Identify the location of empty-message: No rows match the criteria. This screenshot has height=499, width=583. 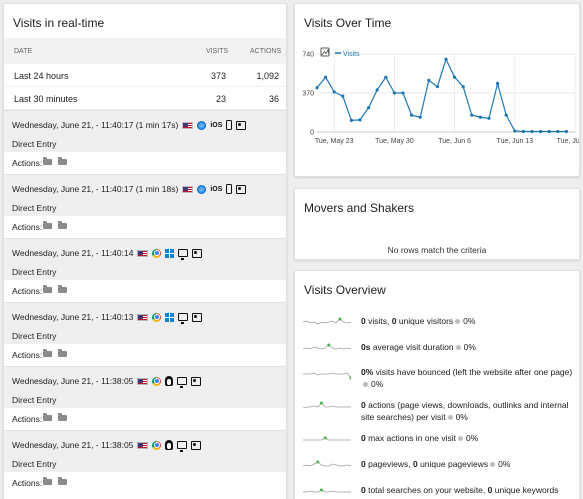
(437, 250).